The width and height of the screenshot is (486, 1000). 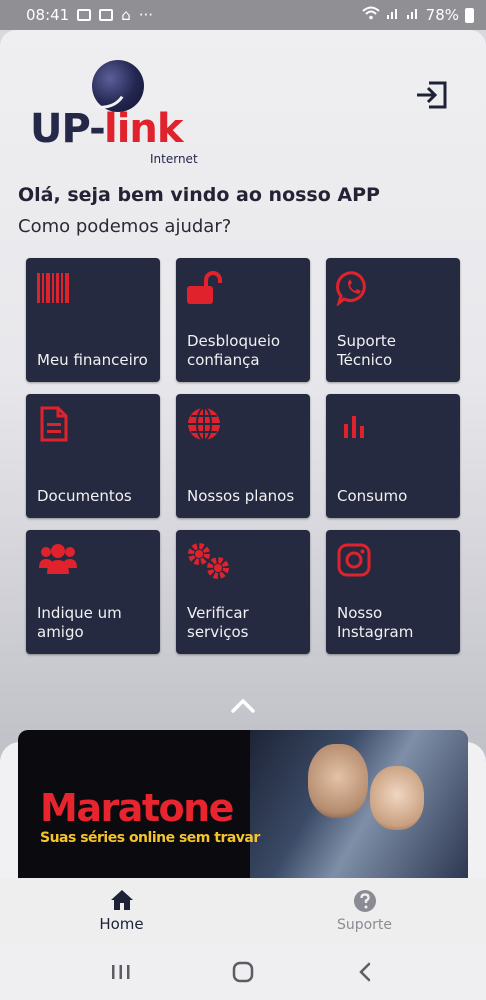 I want to click on status-time: 08:41, so click(x=48, y=15).